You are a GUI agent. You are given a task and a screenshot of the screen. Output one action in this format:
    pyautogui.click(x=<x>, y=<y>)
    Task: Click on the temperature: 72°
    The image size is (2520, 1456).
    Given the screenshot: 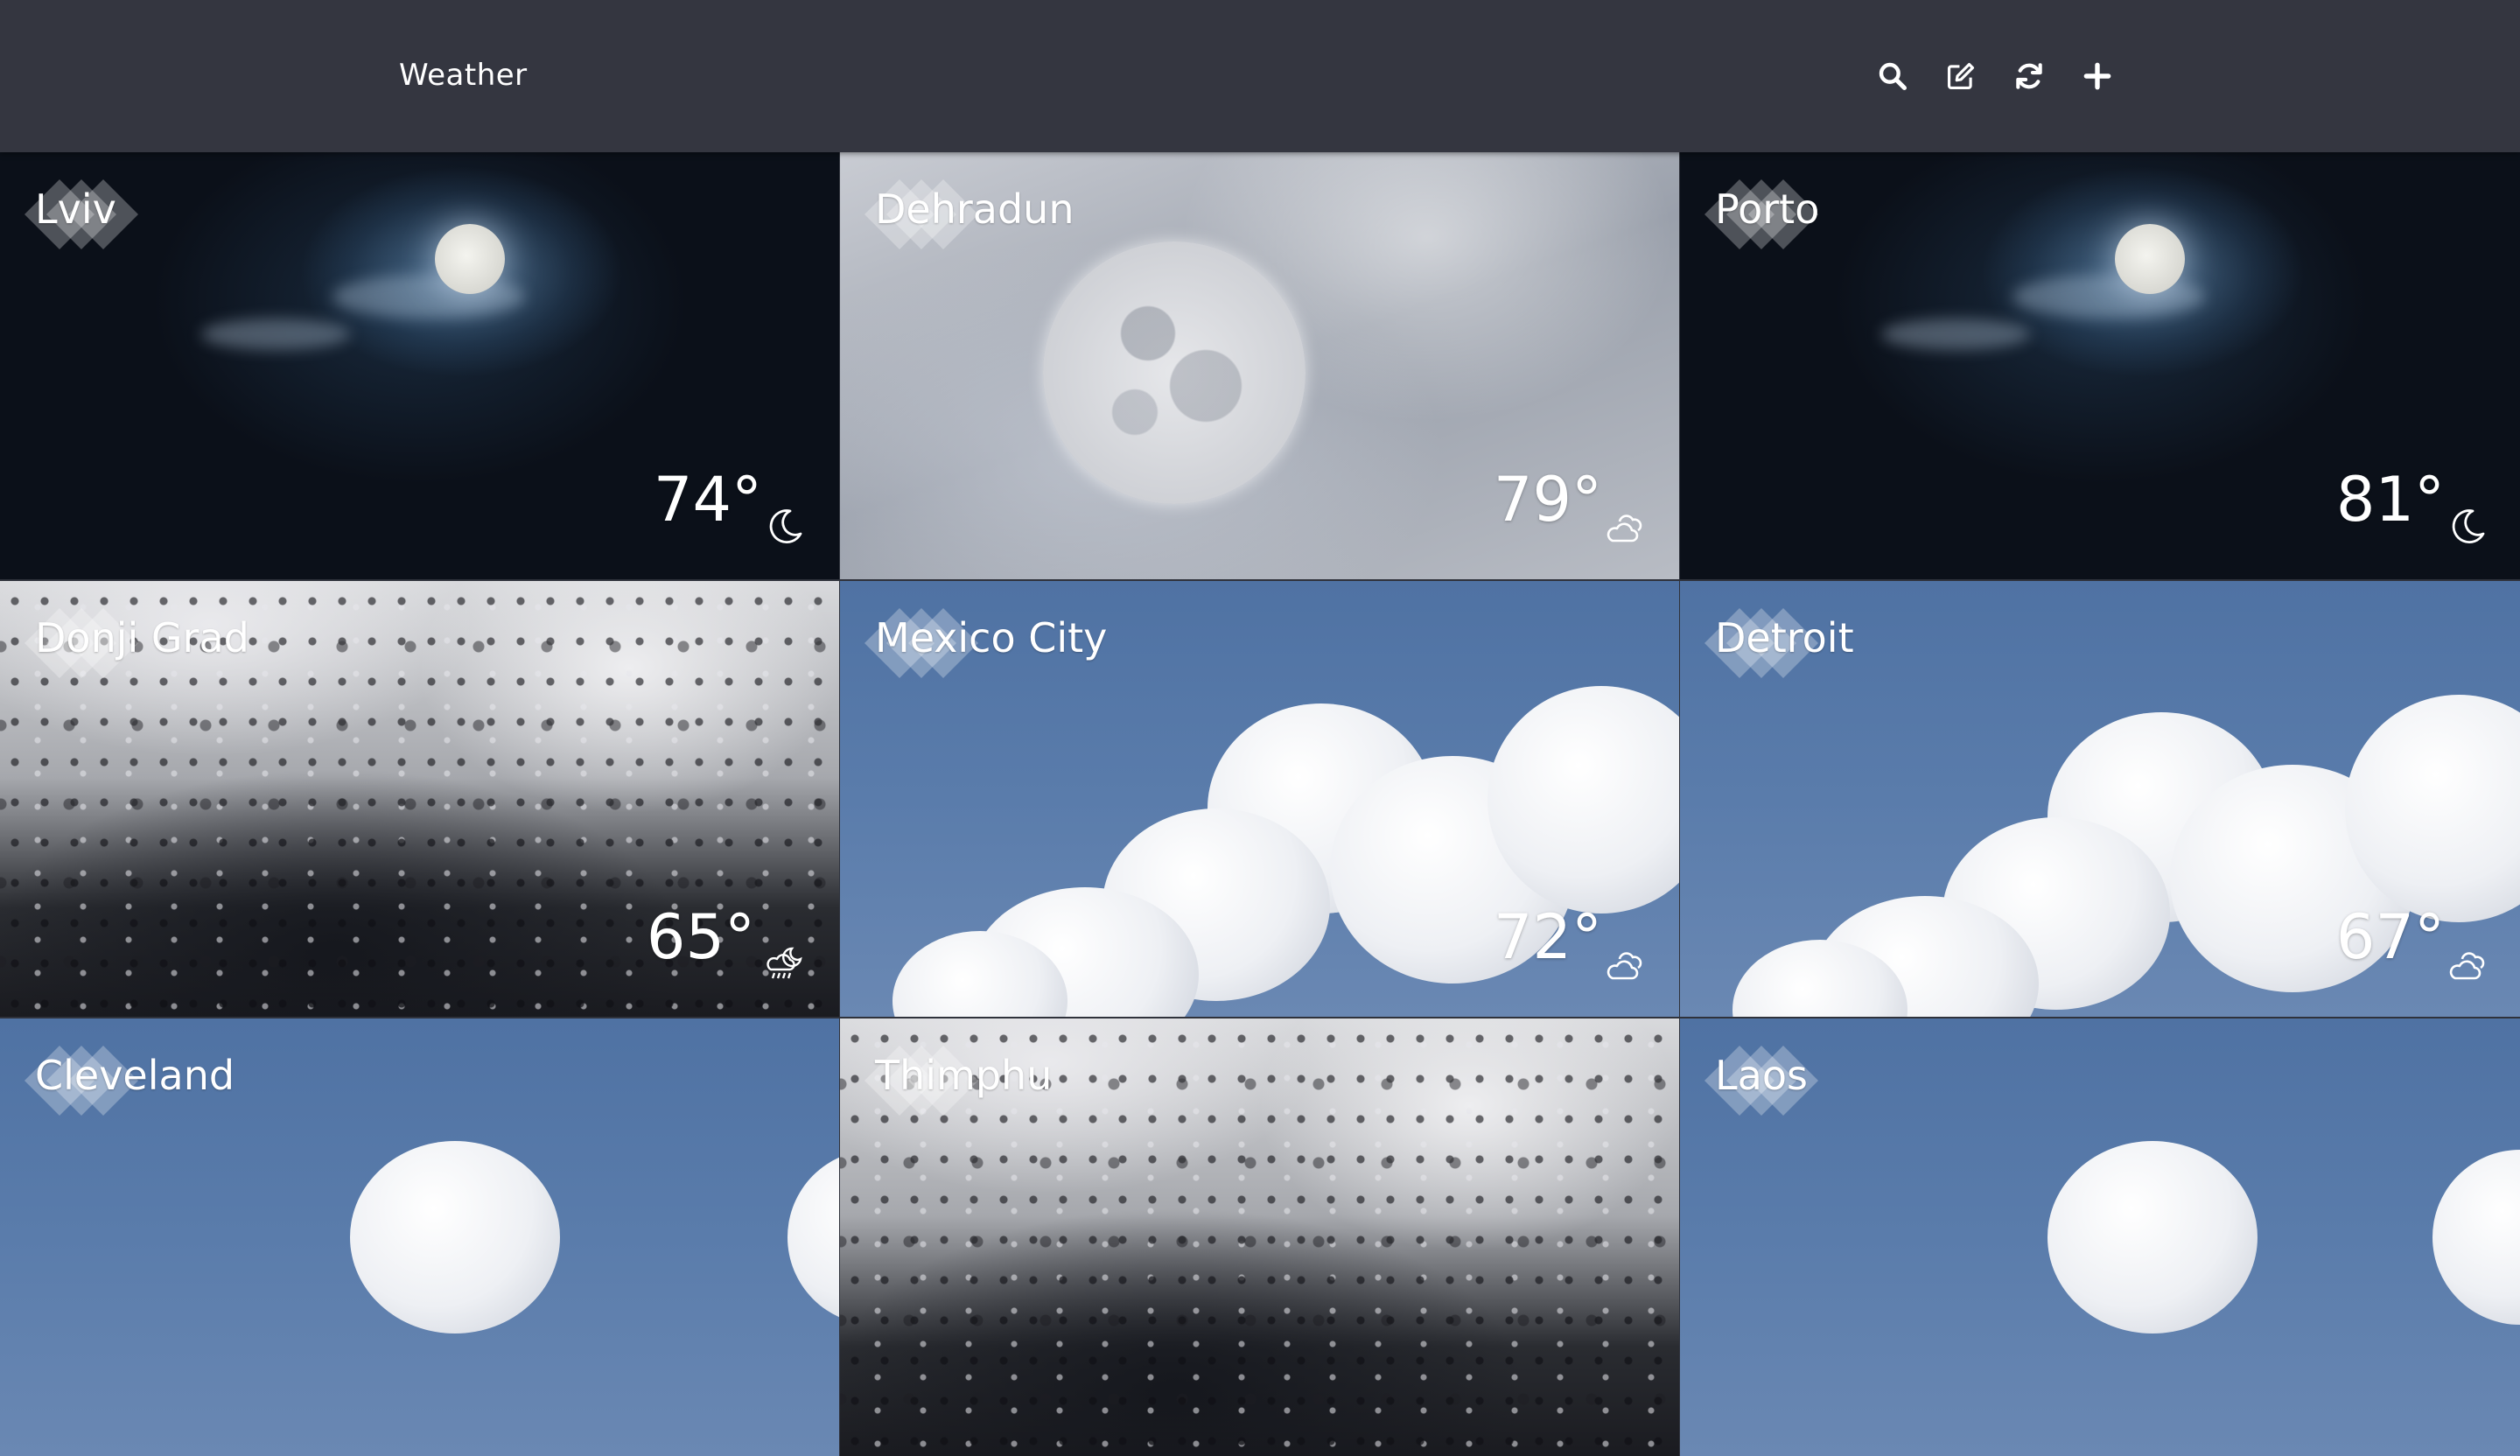 What is the action you would take?
    pyautogui.click(x=1547, y=937)
    